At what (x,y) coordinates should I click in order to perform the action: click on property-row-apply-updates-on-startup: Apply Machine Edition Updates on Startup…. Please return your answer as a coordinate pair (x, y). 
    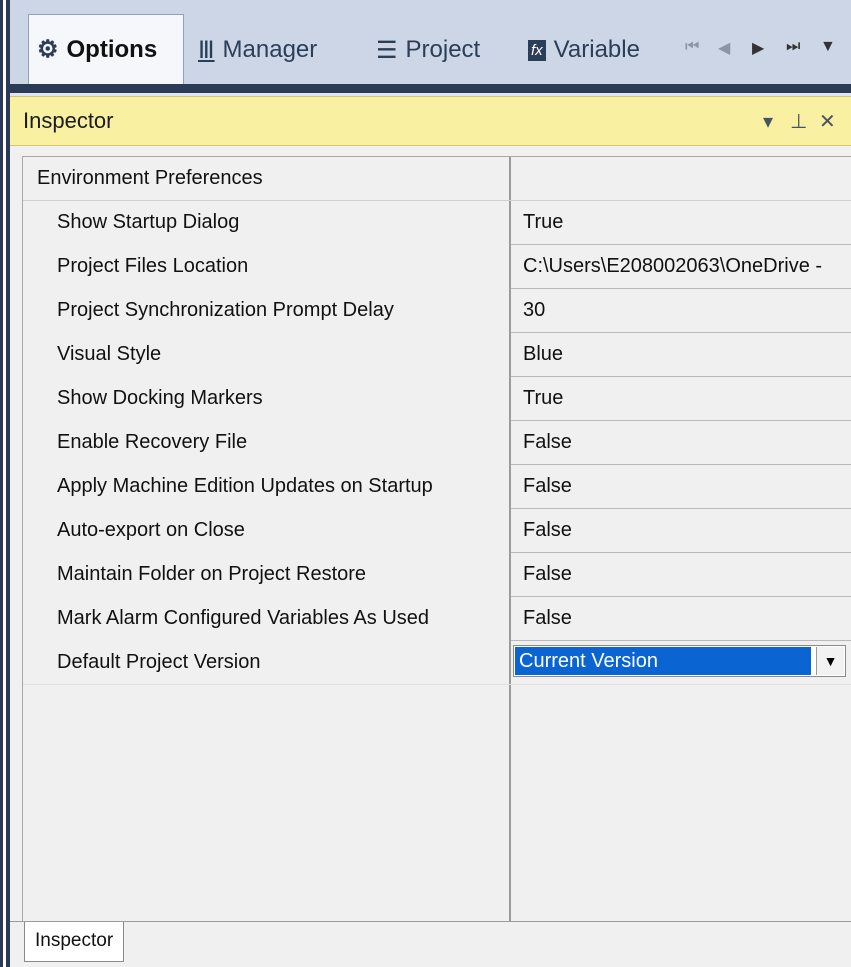
    Looking at the image, I should click on (437, 487).